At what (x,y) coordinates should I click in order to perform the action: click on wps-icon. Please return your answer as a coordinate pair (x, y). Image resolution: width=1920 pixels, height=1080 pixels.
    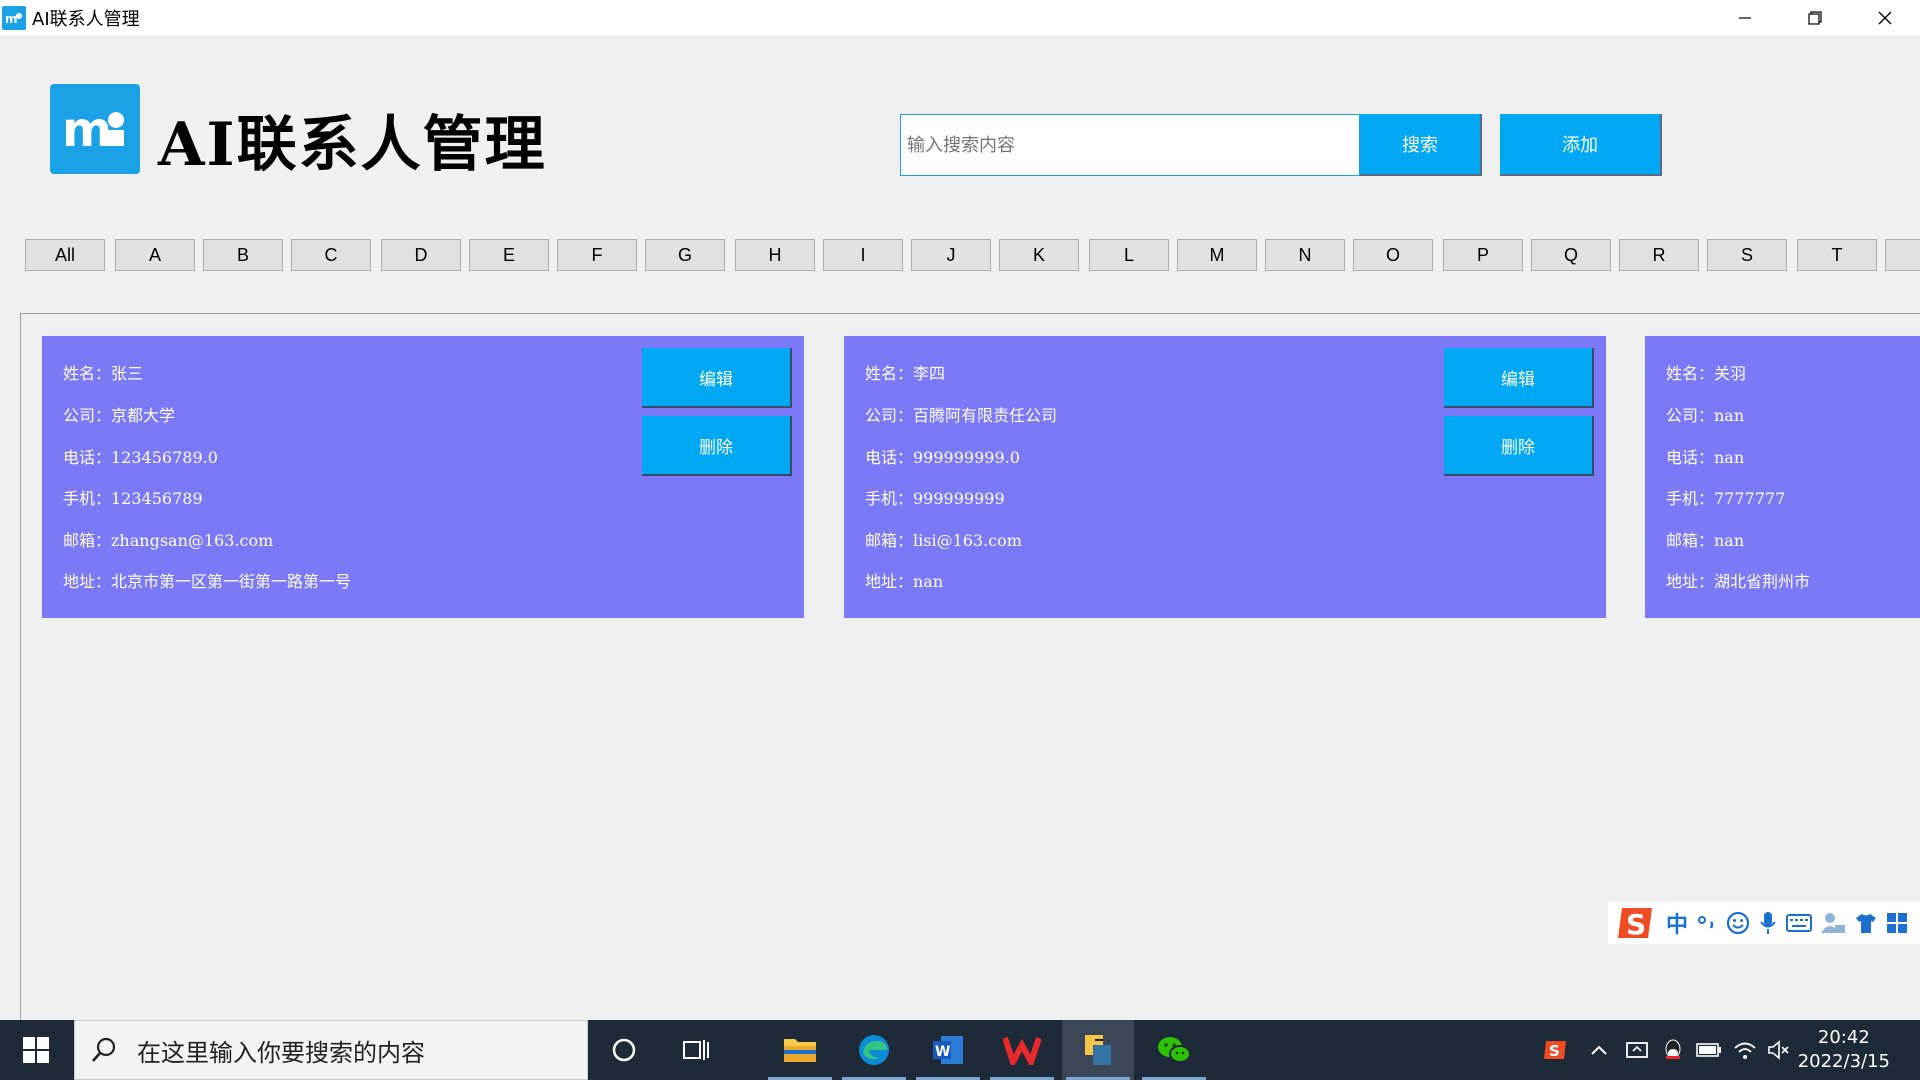
    Looking at the image, I should click on (1022, 1051).